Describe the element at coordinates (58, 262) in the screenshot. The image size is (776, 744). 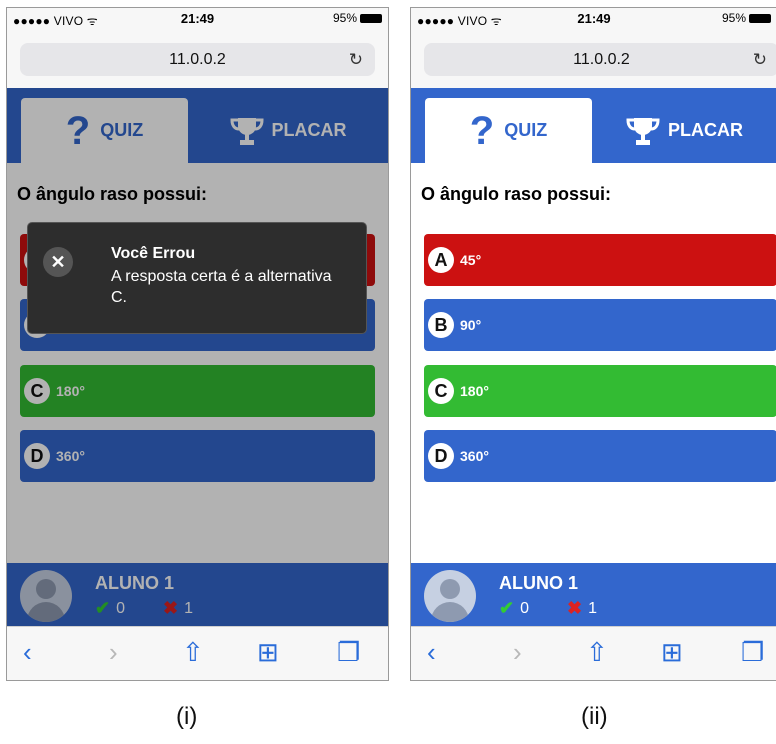
I see `close-icon: ✕` at that location.